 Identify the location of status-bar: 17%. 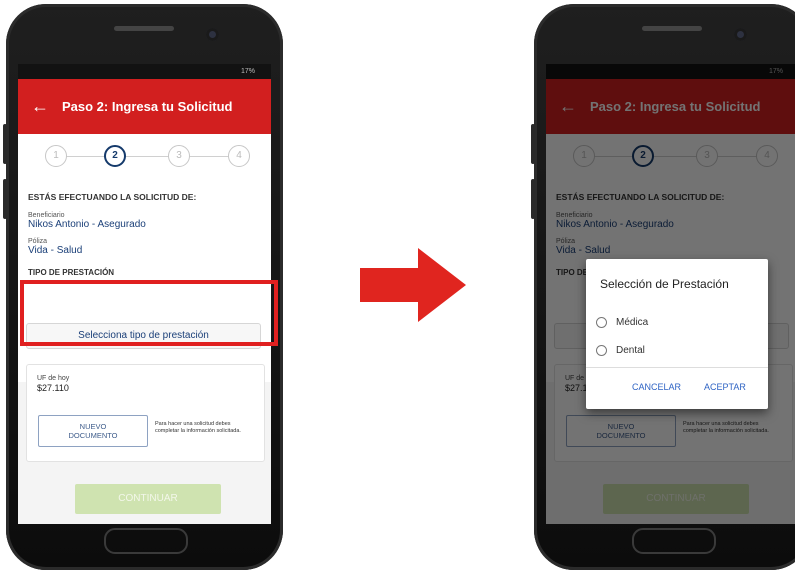
(144, 71).